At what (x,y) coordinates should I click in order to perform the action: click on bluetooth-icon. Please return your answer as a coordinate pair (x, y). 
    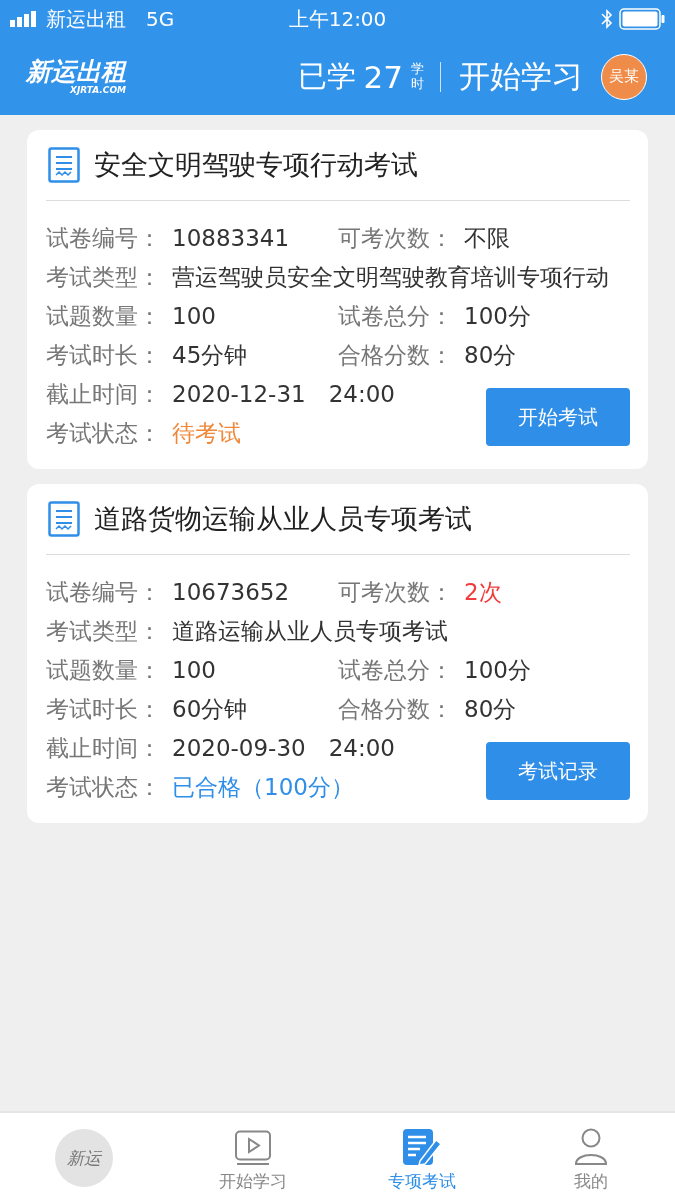
    Looking at the image, I should click on (607, 19).